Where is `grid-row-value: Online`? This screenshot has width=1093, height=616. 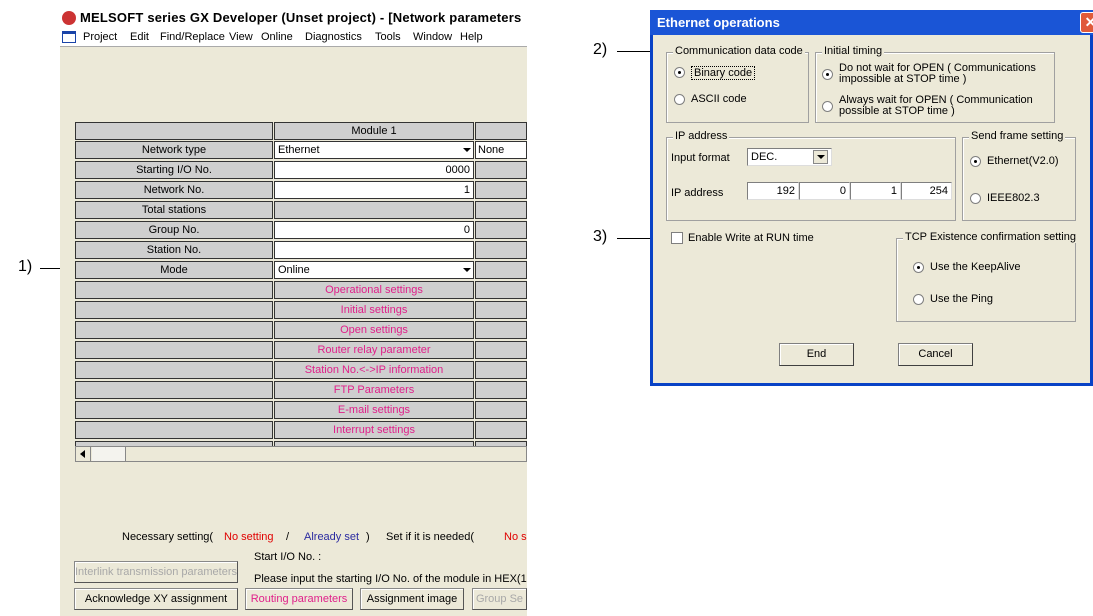
grid-row-value: Online is located at coordinates (374, 270).